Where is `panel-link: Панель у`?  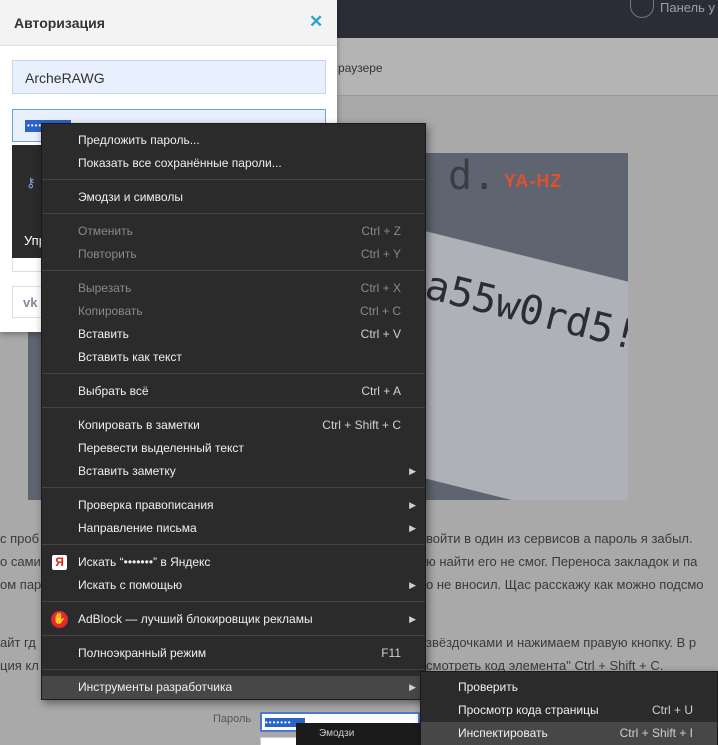 panel-link: Панель у is located at coordinates (687, 7).